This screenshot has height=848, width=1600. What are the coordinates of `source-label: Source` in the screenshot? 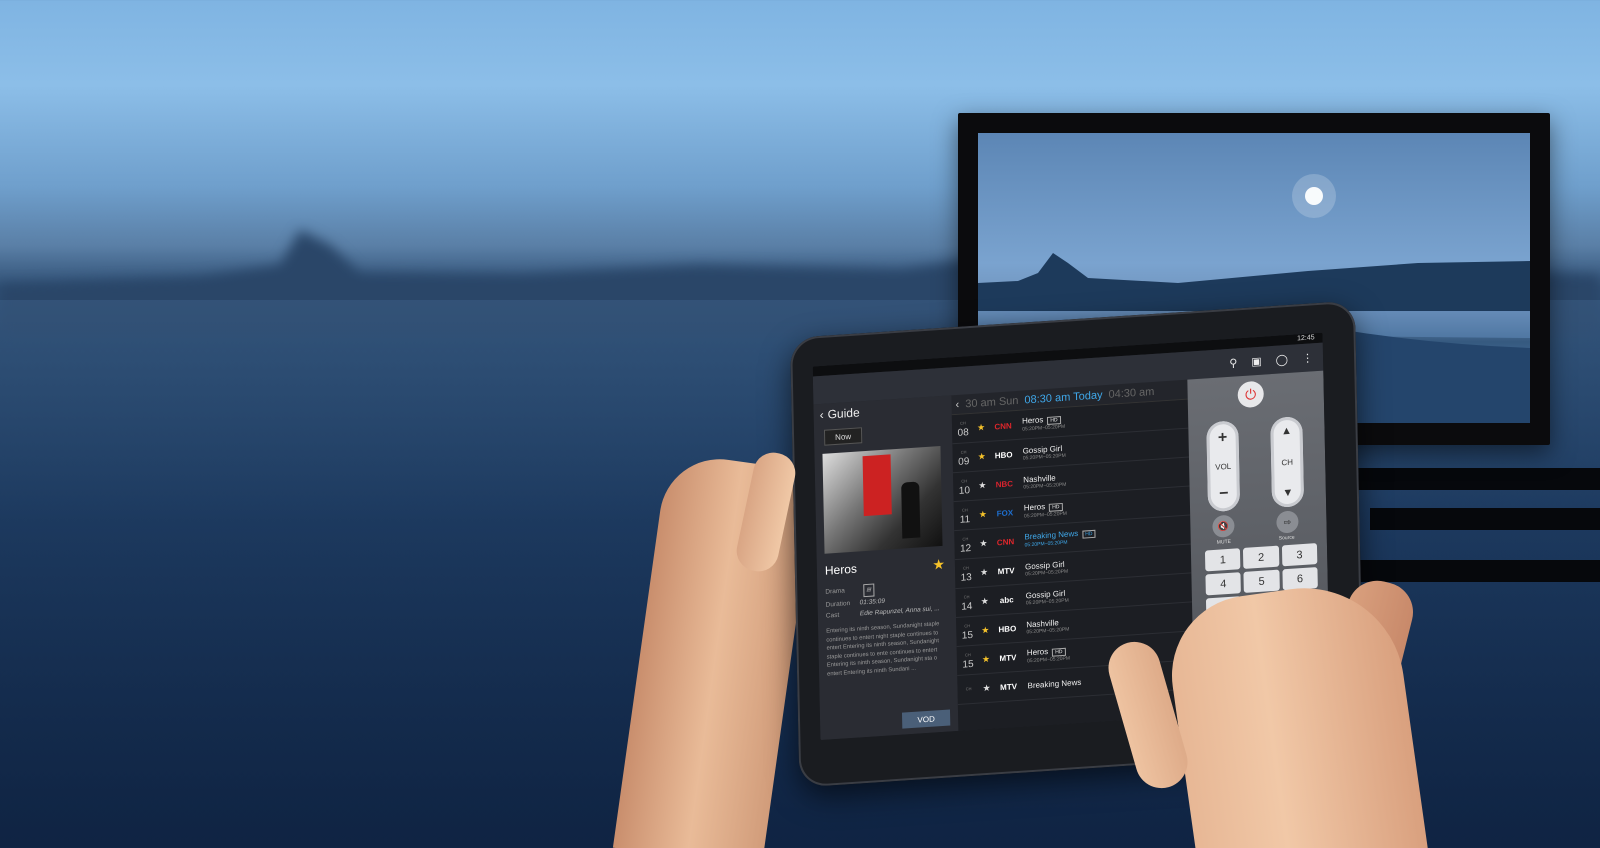 It's located at (1286, 538).